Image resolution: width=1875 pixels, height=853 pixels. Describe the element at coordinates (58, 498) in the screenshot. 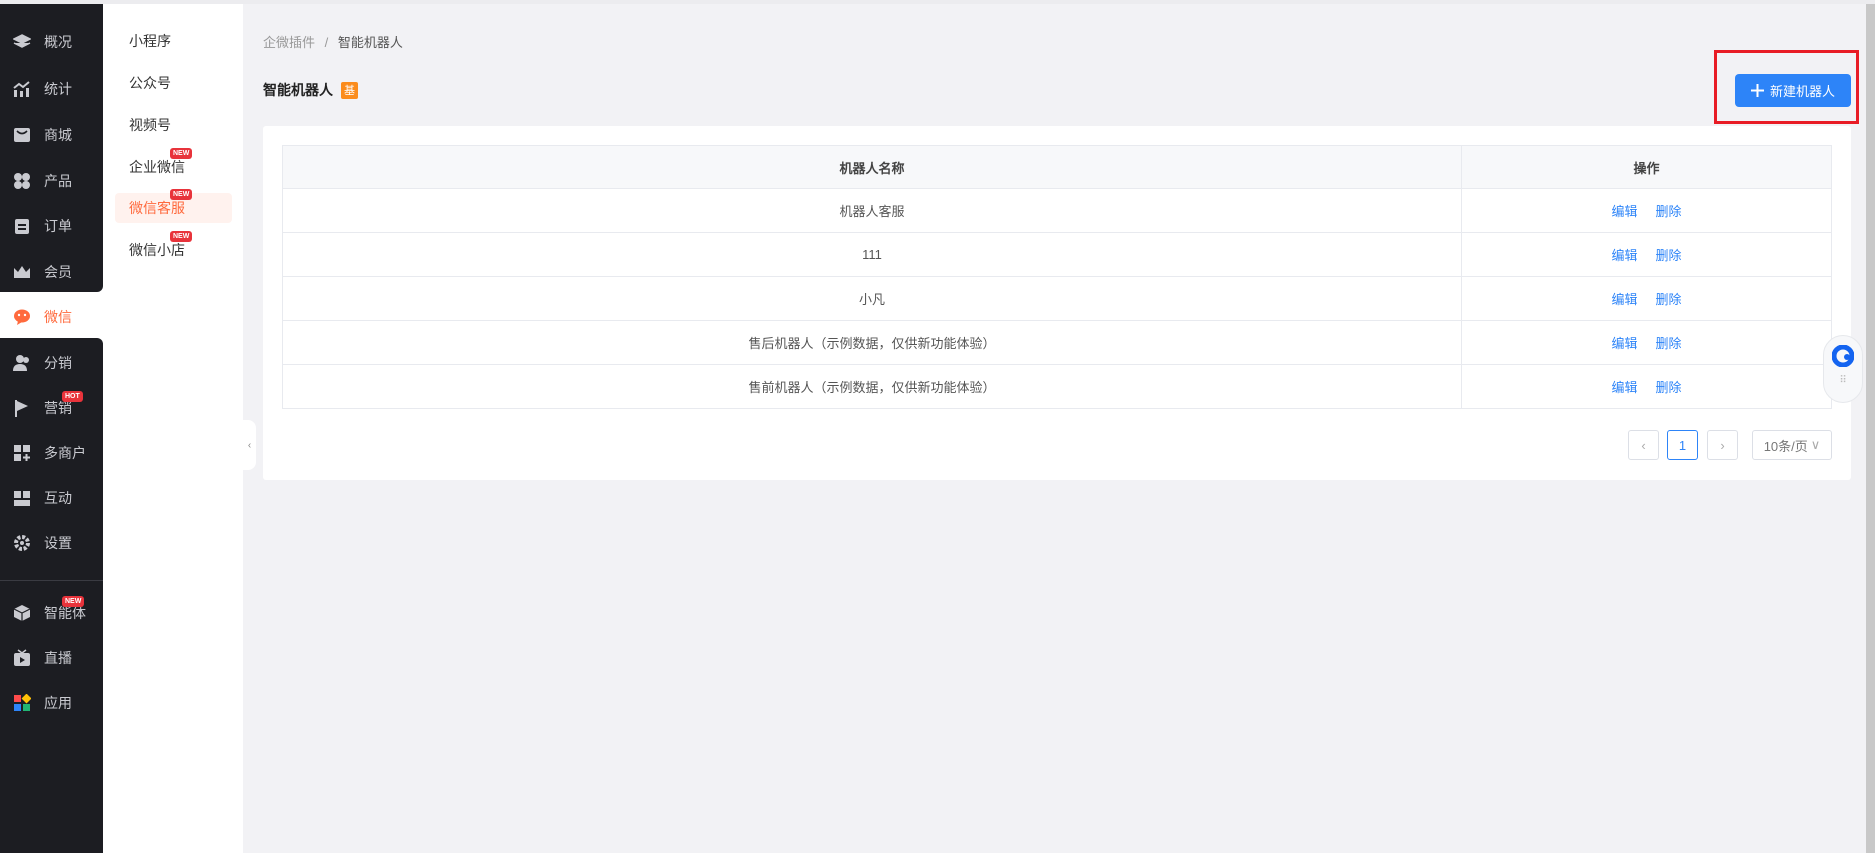

I see `sidebar-item-label: 互动` at that location.